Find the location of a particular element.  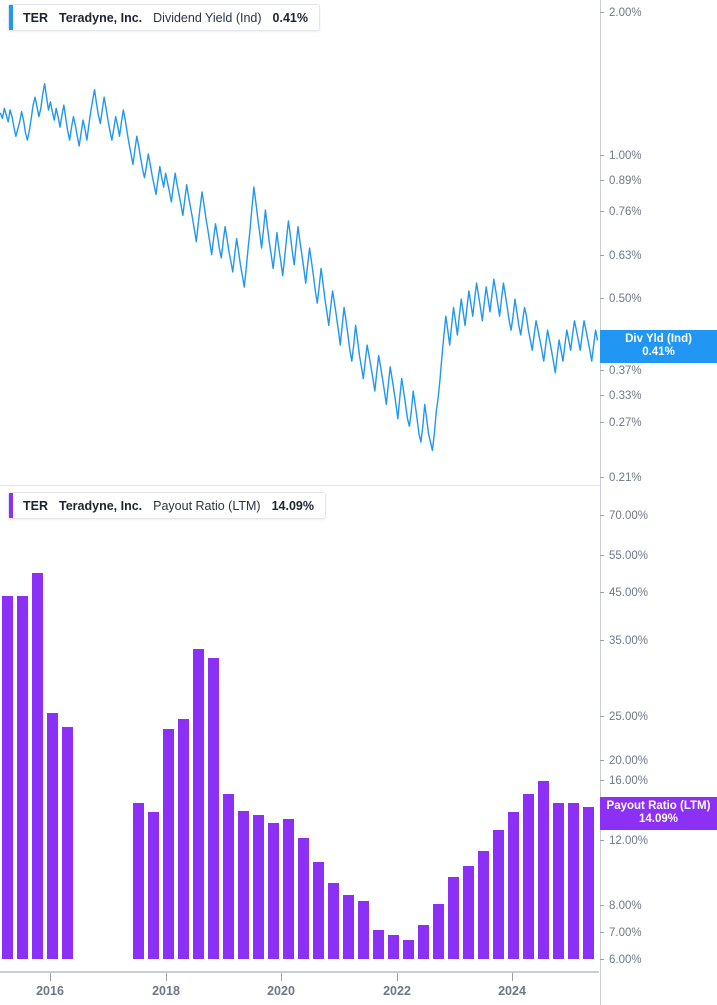

x-axis-label-2016: 2016 is located at coordinates (50, 991).